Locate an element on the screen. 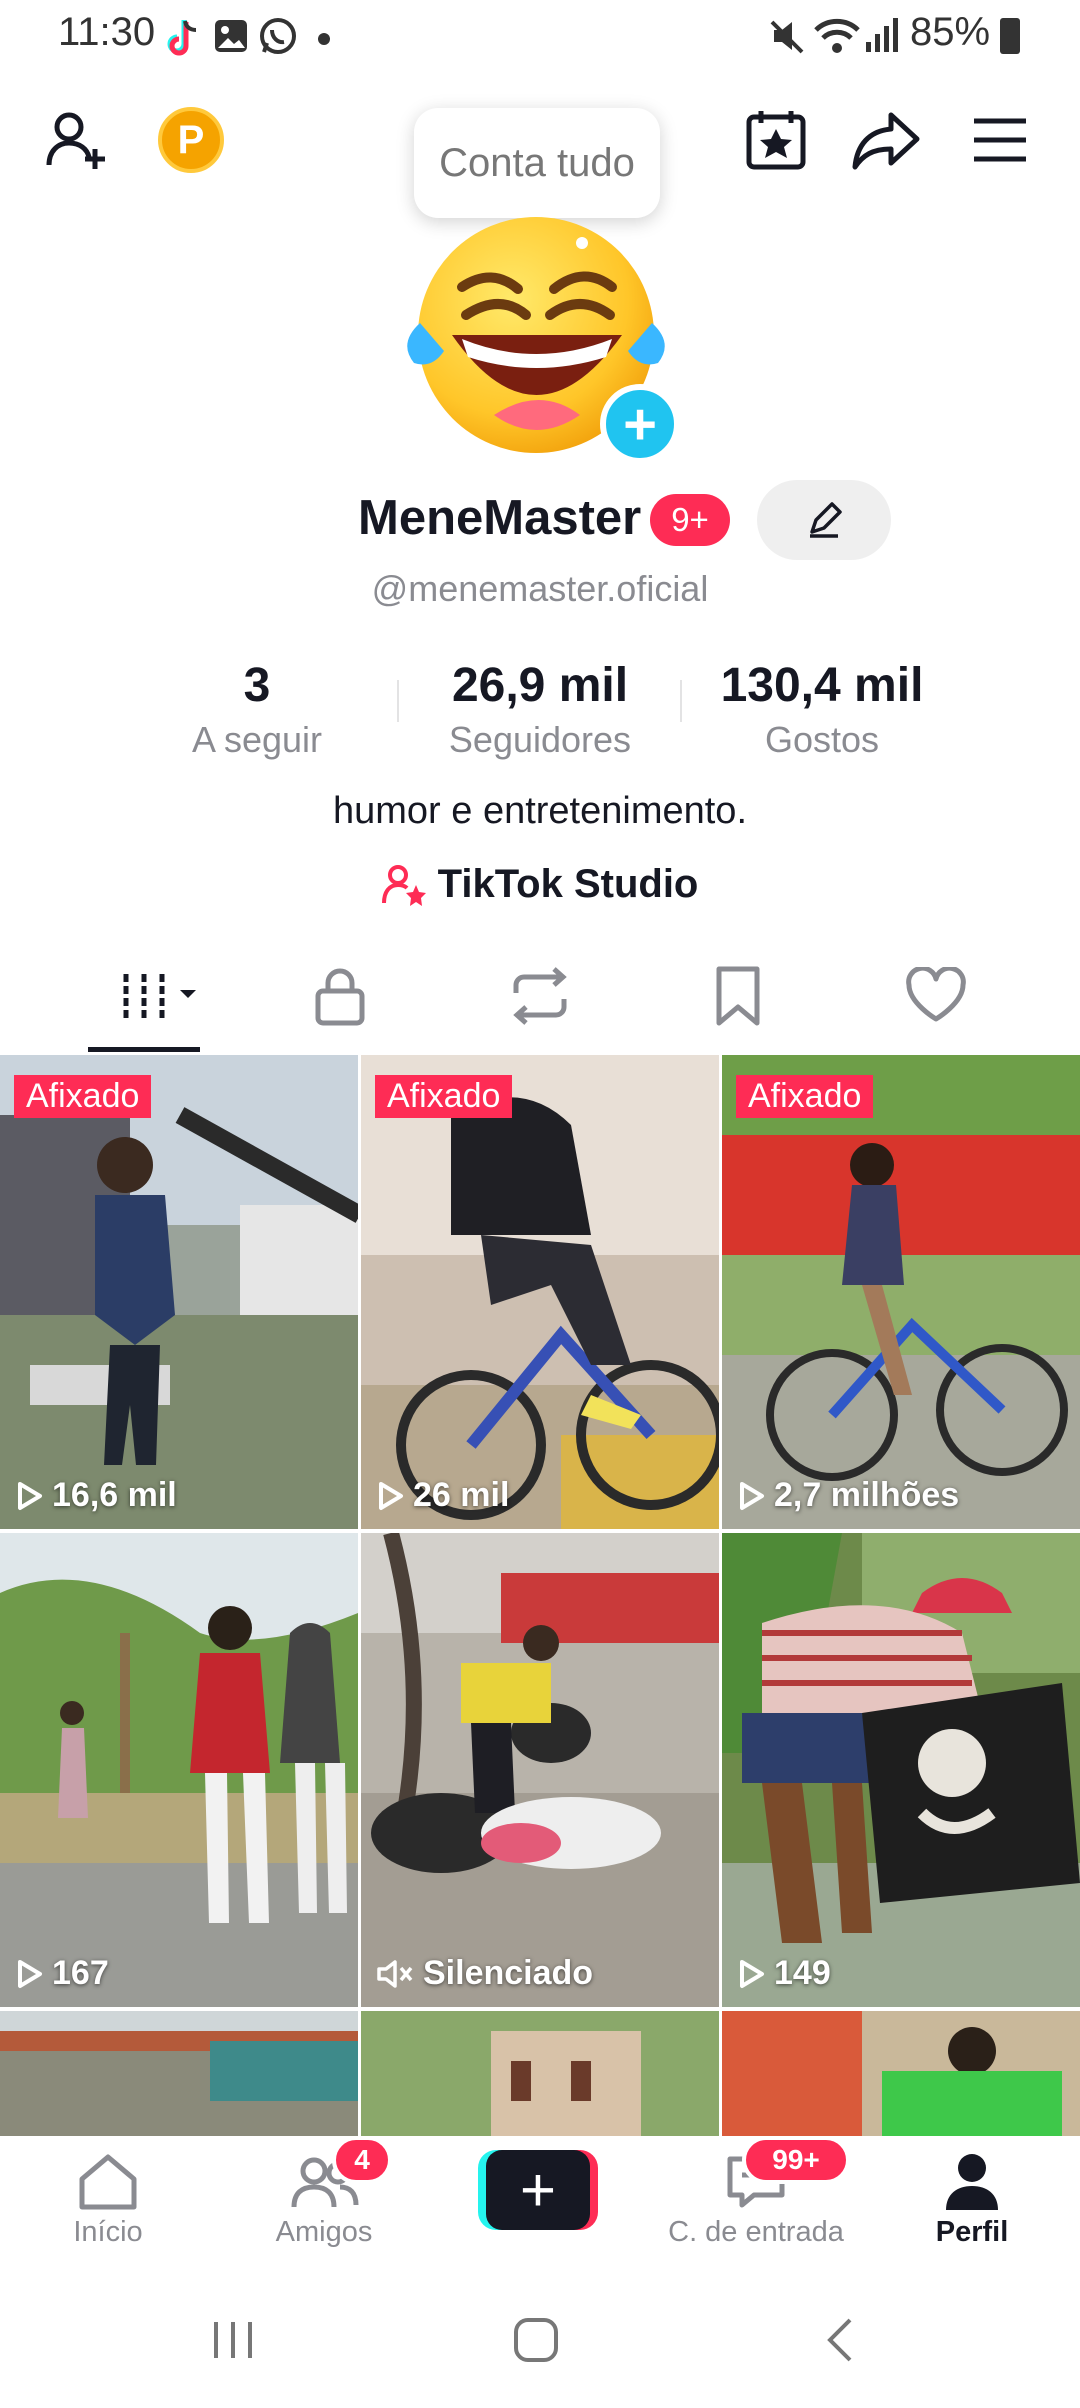 Image resolution: width=1080 pixels, height=2408 pixels. nav-friends: Amigos is located at coordinates (324, 2197).